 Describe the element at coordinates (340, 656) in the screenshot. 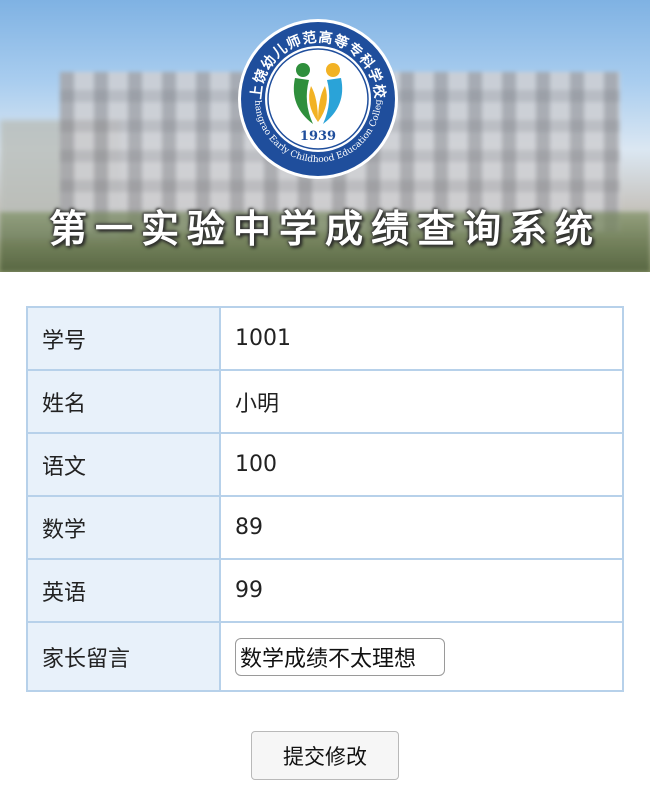

I see `parent-message-input` at that location.